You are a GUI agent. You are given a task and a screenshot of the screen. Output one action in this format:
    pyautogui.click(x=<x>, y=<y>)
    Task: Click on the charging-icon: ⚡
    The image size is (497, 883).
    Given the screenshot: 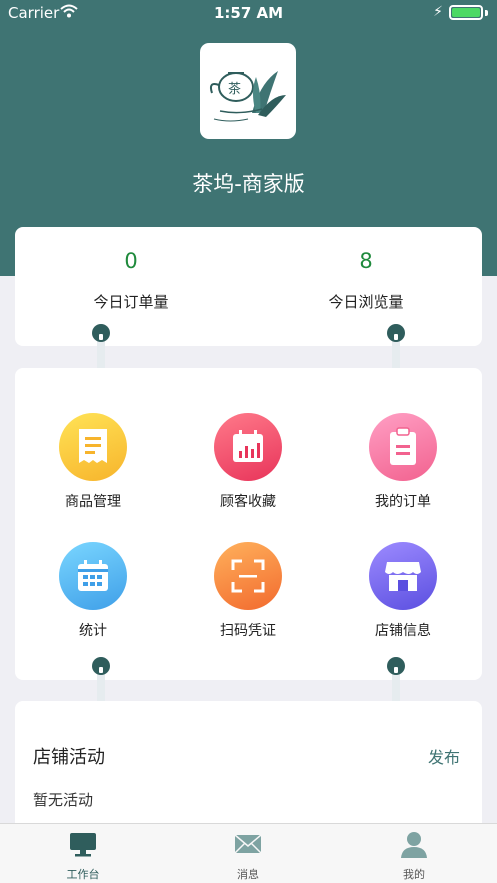 What is the action you would take?
    pyautogui.click(x=438, y=12)
    